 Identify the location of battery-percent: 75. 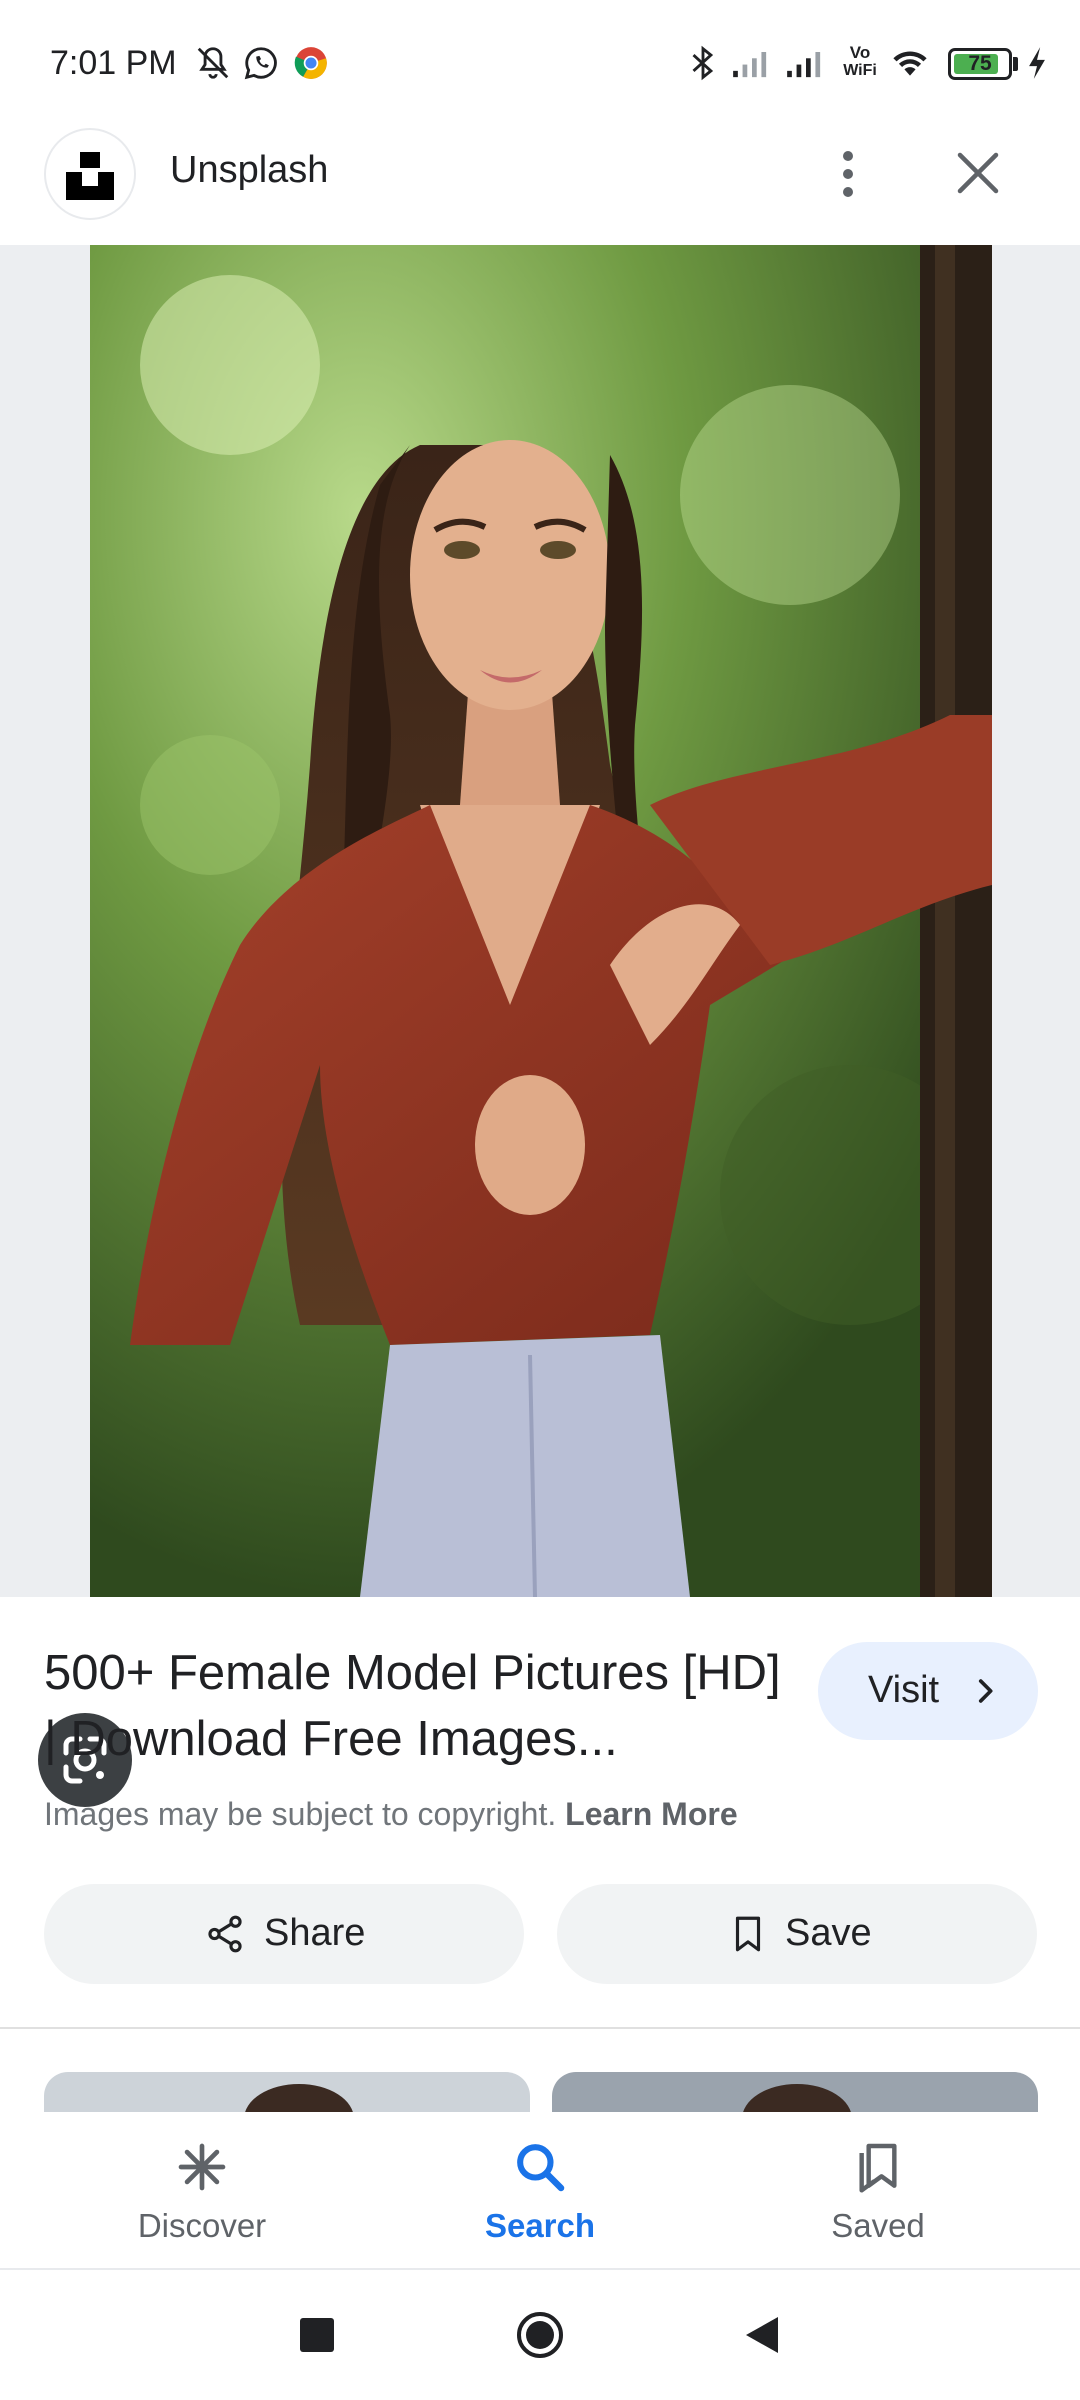
(980, 63).